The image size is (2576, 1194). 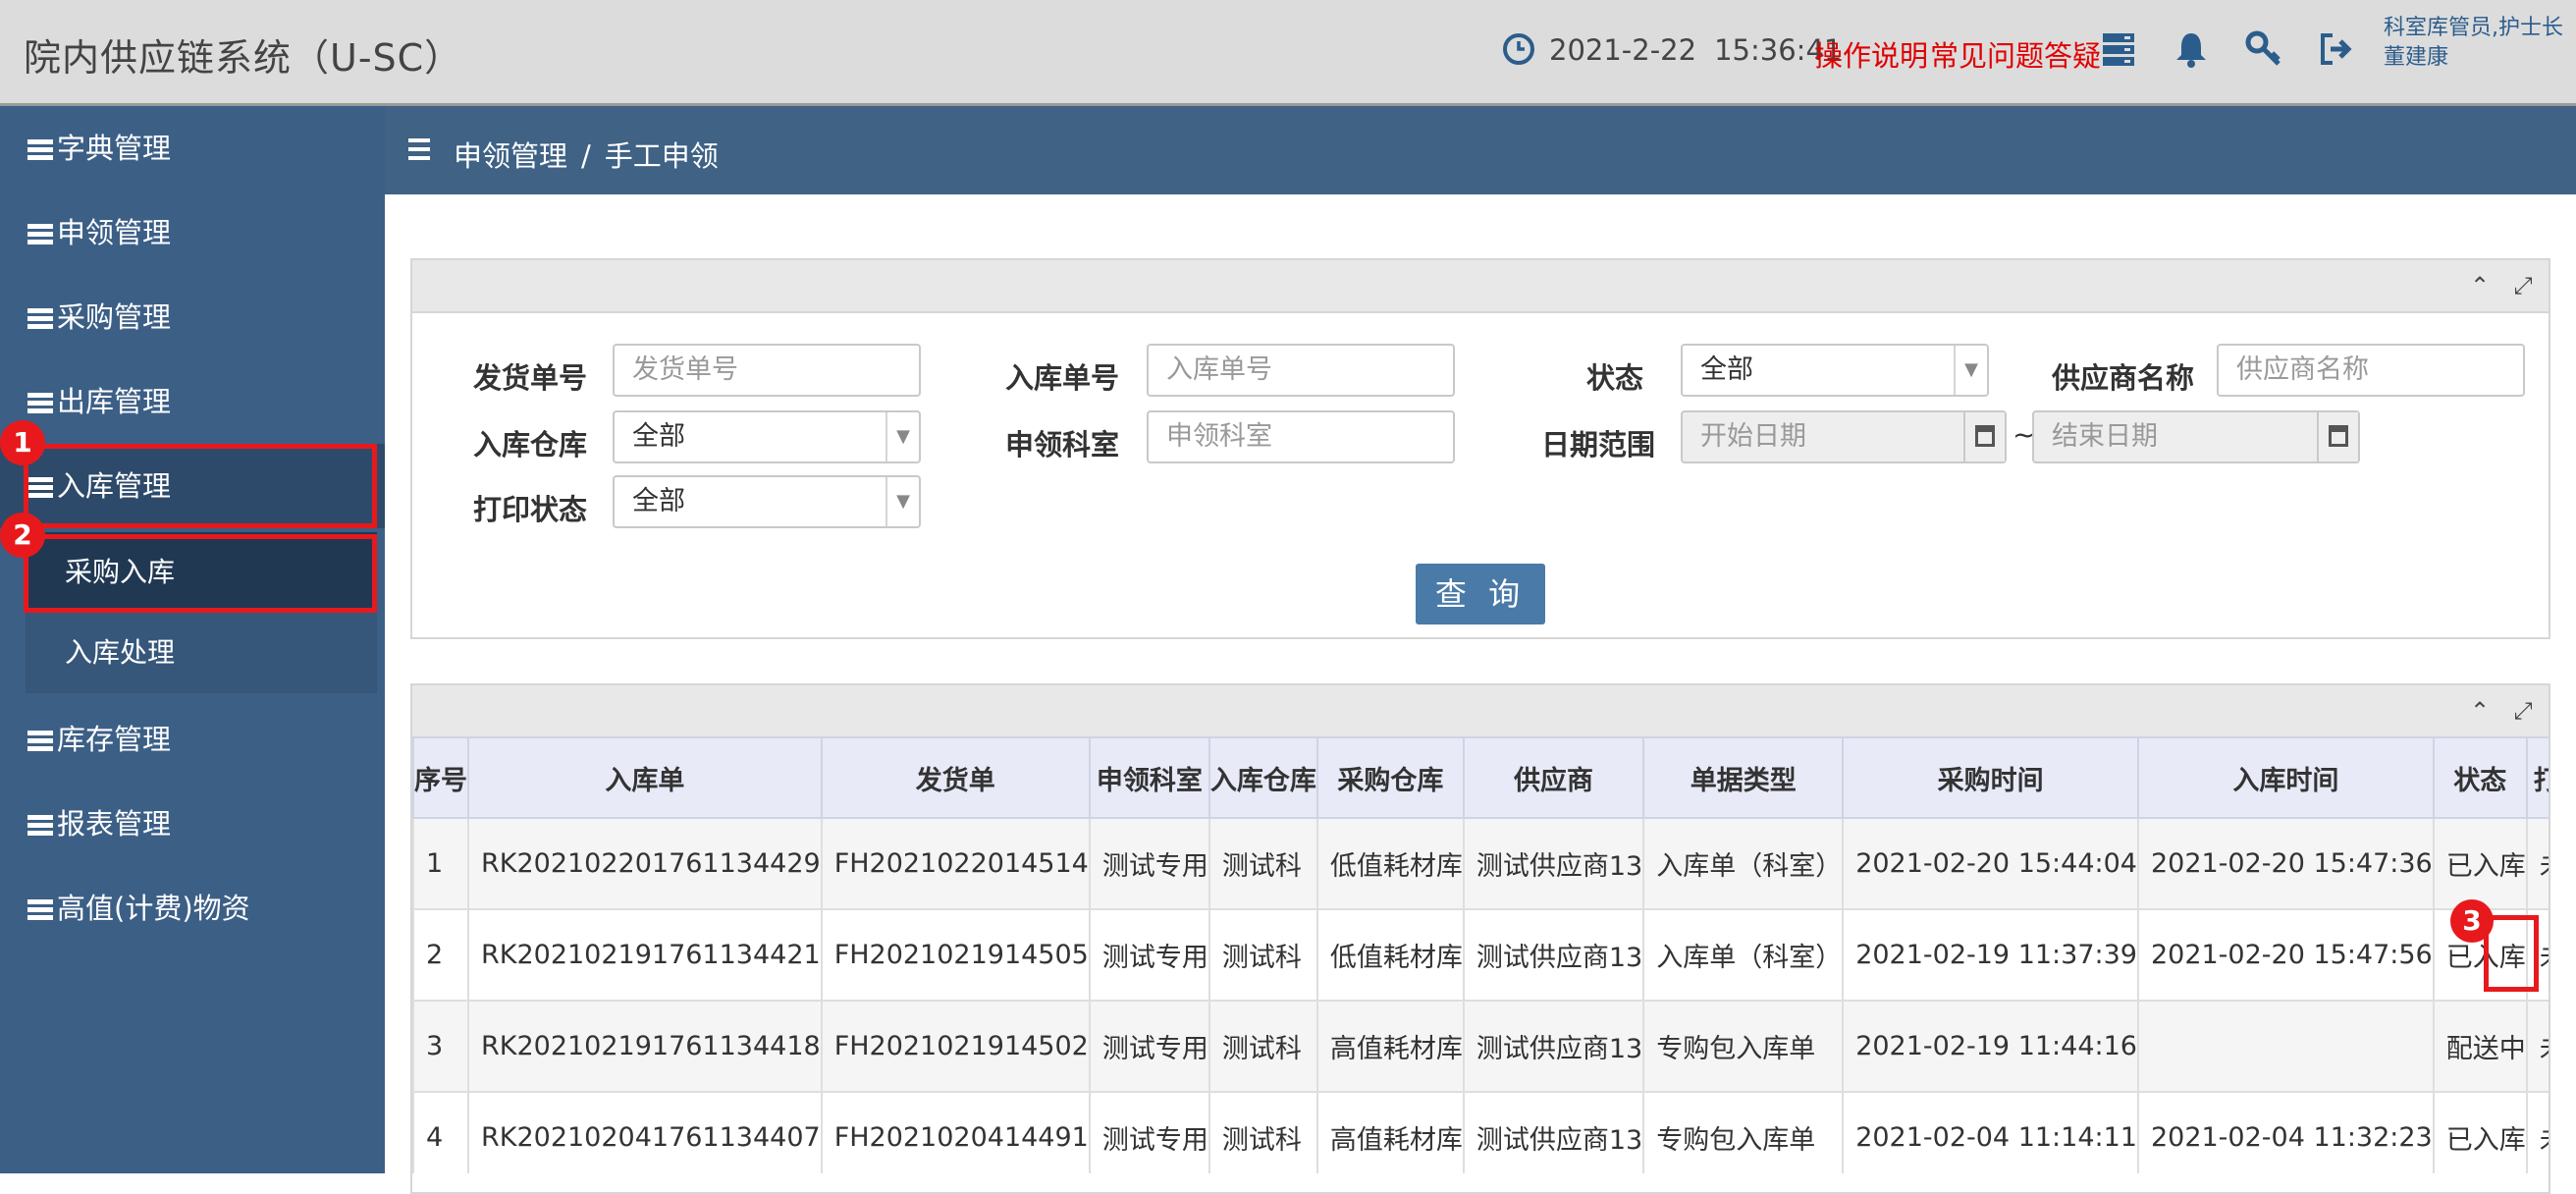 What do you see at coordinates (192, 317) in the screenshot?
I see `sidebar-item-purchase: 采购管理` at bounding box center [192, 317].